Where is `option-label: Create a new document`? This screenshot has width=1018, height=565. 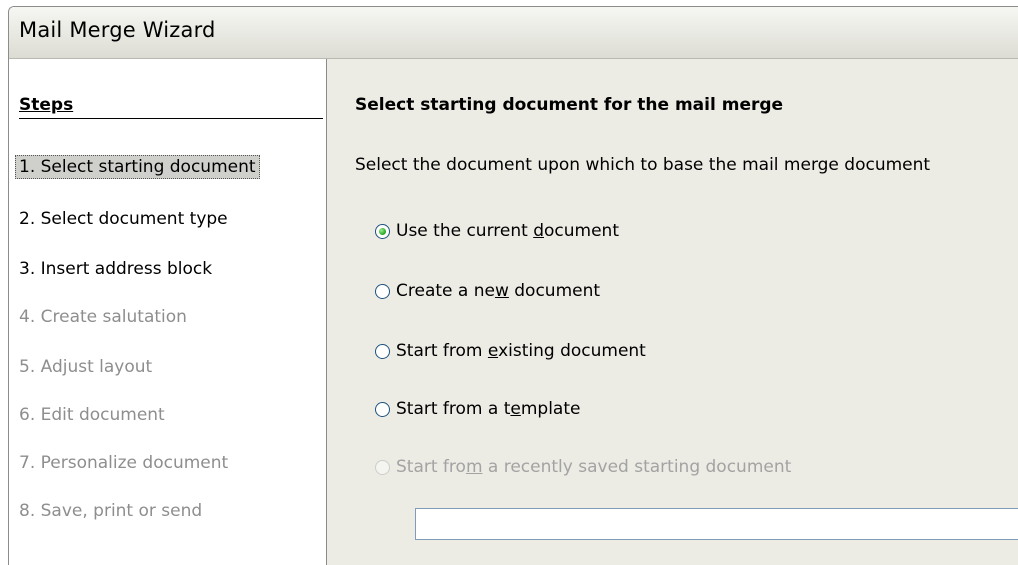
option-label: Create a new document is located at coordinates (498, 291).